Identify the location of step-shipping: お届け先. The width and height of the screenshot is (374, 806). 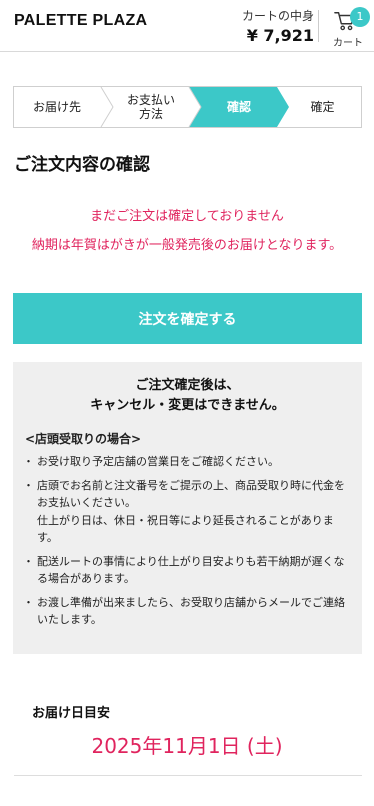
(56, 107).